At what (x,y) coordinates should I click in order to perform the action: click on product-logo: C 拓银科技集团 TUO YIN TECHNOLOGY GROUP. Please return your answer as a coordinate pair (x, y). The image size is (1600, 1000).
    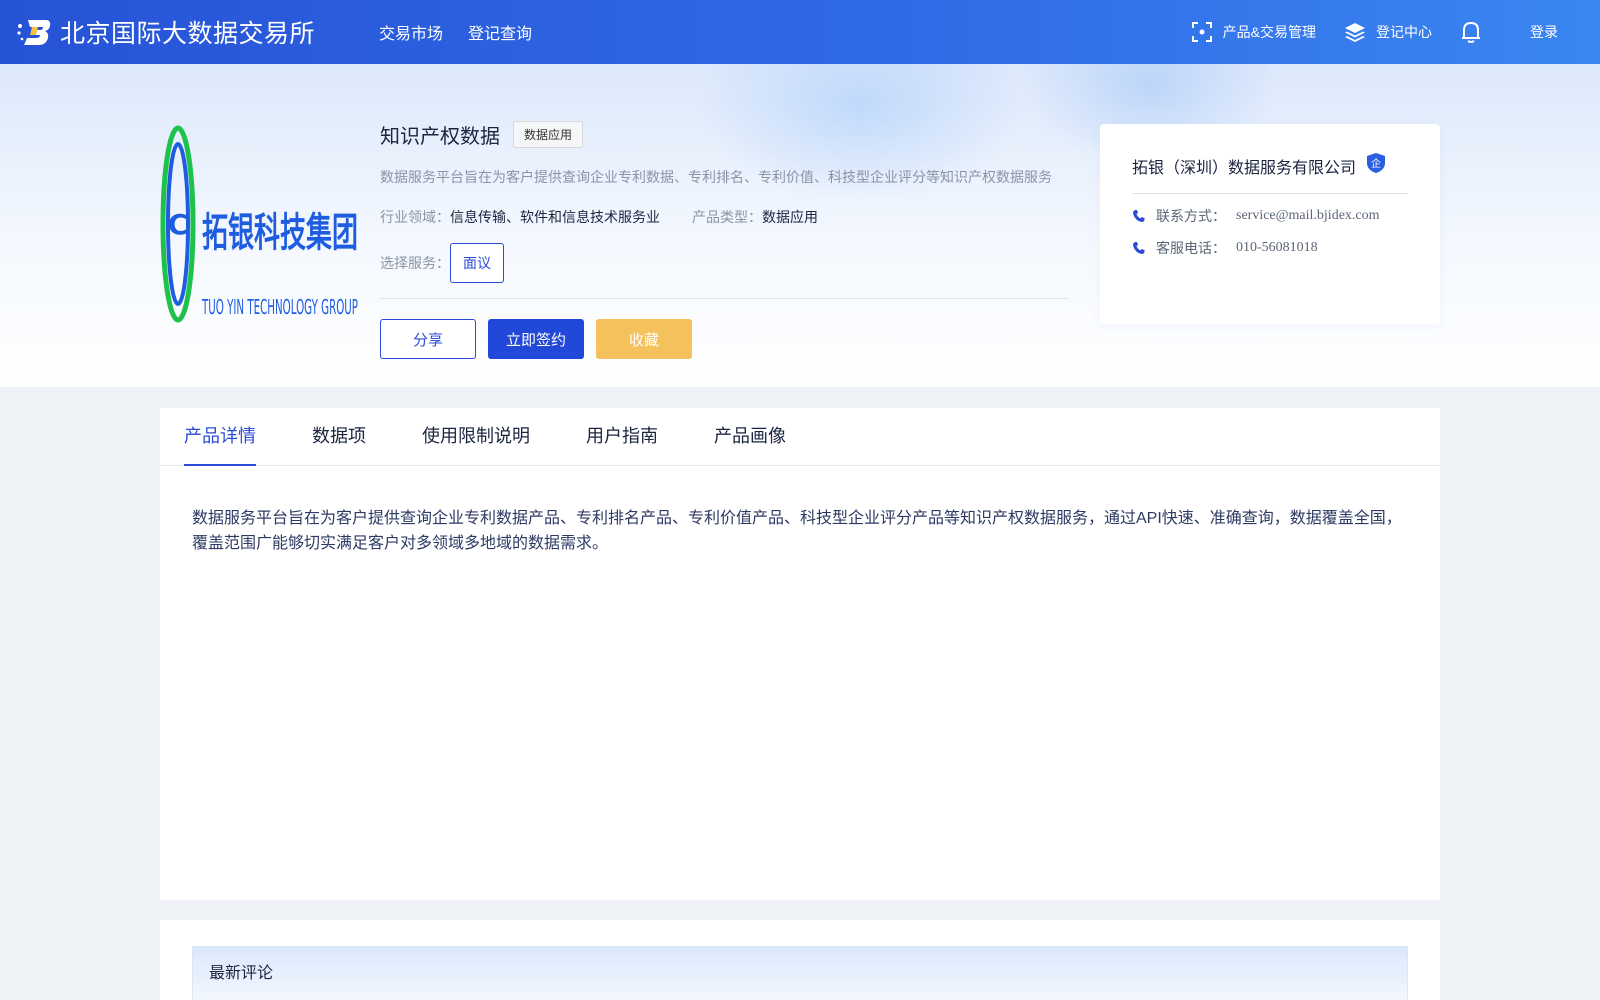
    Looking at the image, I should click on (260, 224).